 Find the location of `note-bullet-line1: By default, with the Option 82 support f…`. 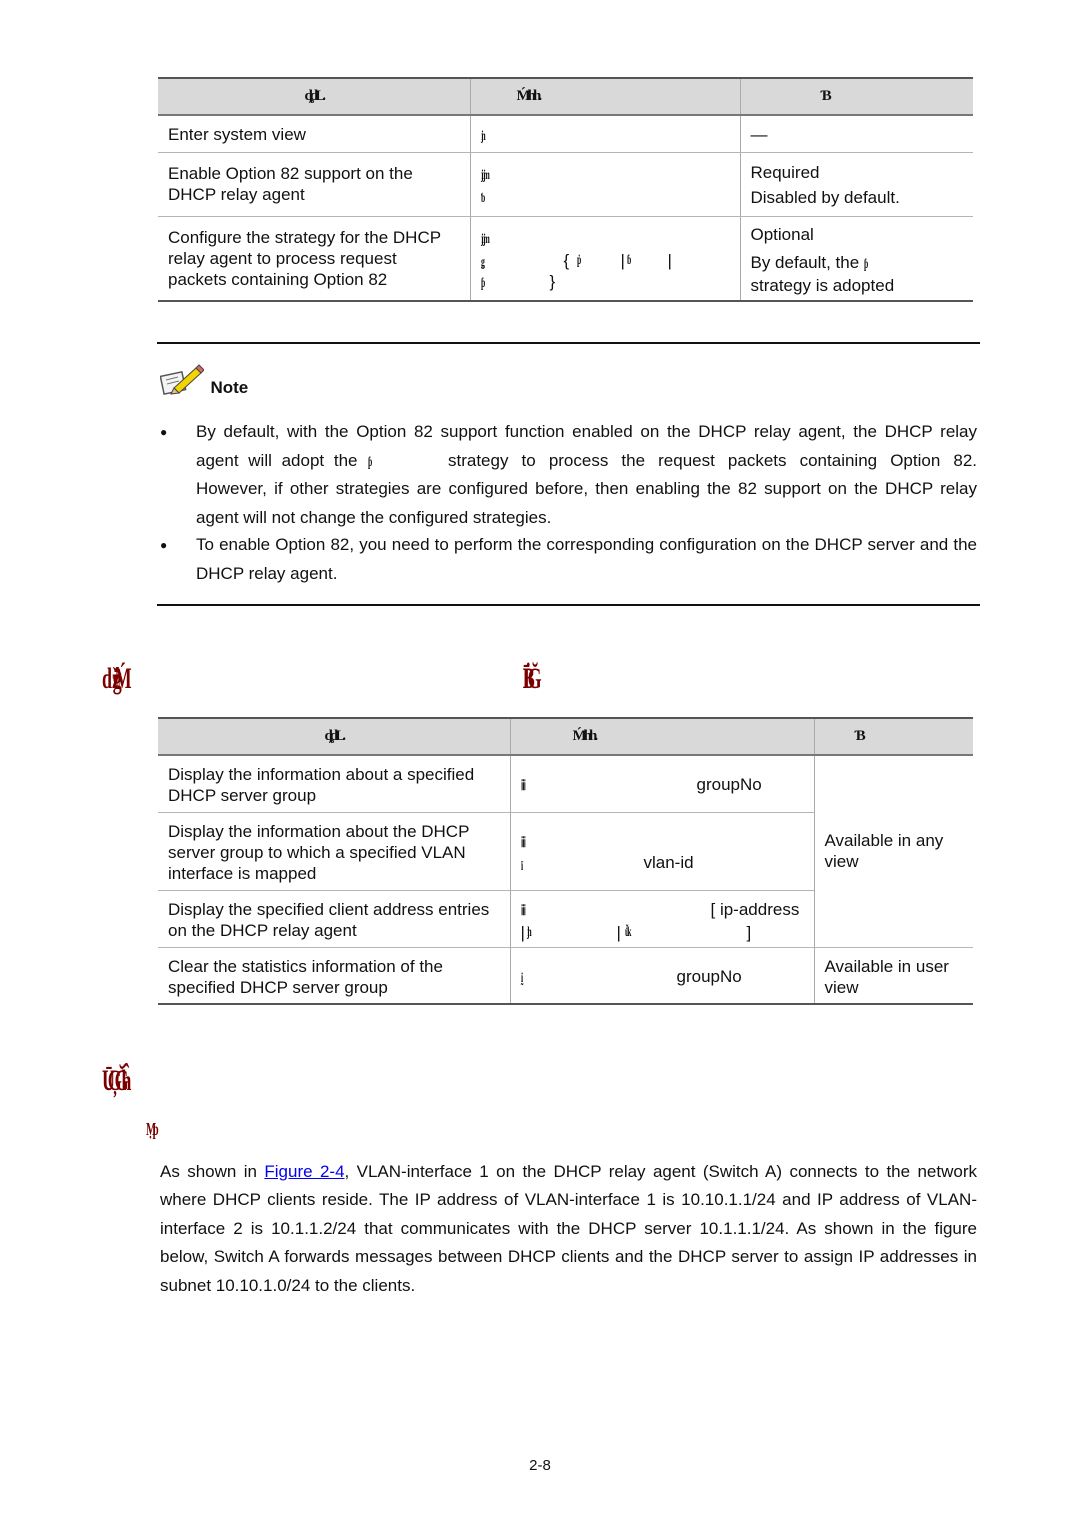

note-bullet-line1: By default, with the Option 82 support f… is located at coordinates (586, 431).